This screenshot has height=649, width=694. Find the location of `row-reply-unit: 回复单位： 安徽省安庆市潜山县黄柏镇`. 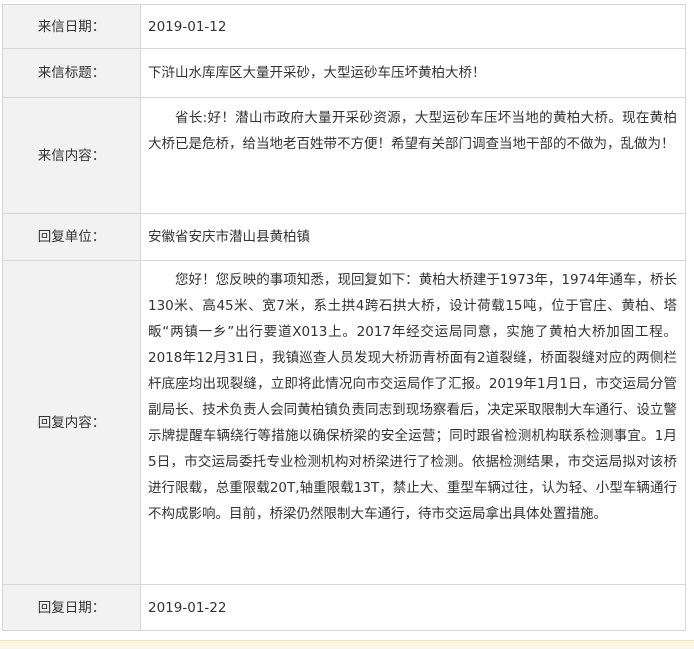

row-reply-unit: 回复单位： 安徽省安庆市潜山县黄柏镇 is located at coordinates (344, 237).